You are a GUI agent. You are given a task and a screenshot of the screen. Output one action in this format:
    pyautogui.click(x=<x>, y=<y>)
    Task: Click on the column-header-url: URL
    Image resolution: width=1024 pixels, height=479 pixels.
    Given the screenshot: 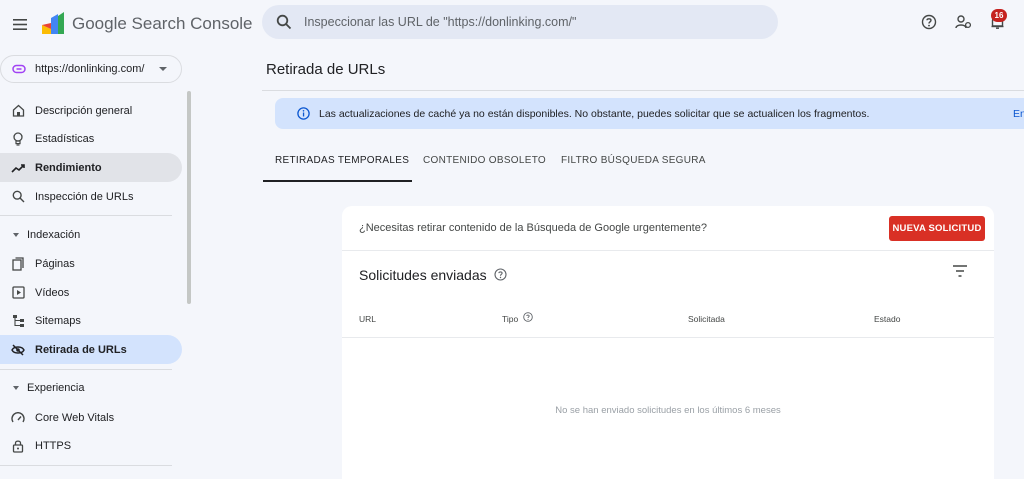 What is the action you would take?
    pyautogui.click(x=367, y=319)
    